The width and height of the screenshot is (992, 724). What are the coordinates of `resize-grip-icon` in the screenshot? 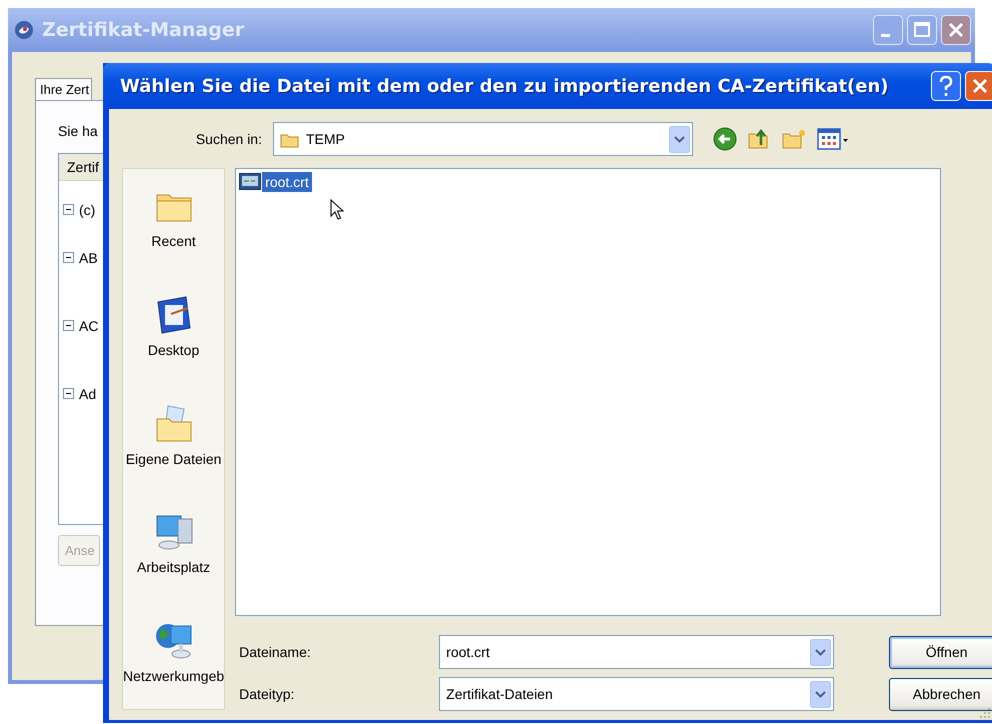 It's located at (985, 713).